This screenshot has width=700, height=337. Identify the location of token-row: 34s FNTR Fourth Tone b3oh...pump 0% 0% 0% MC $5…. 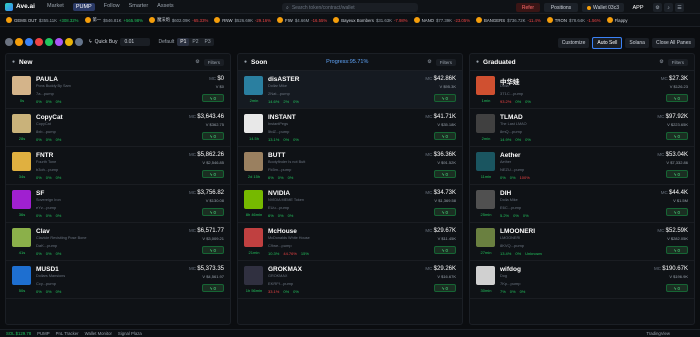
(118, 166).